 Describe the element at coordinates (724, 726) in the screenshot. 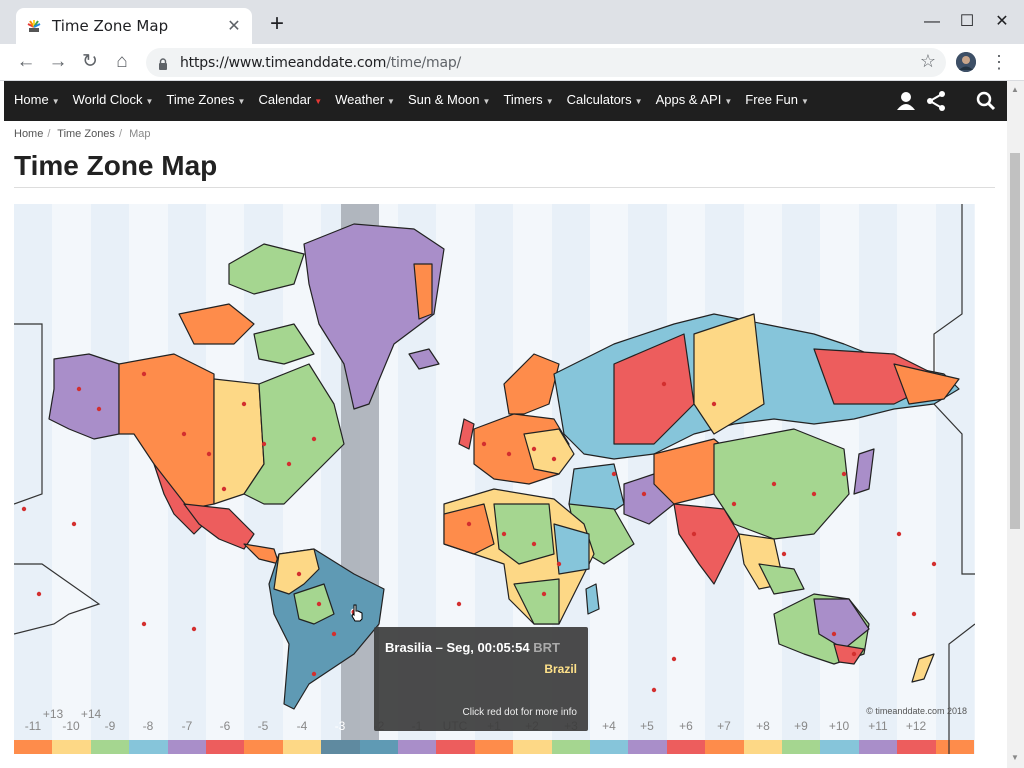

I see `zone-label: +7` at that location.